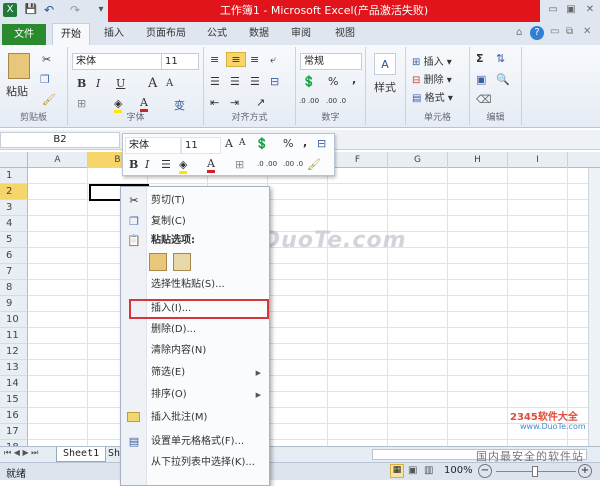  What do you see at coordinates (24, 34) in the screenshot?
I see `tab-file: 文件` at bounding box center [24, 34].